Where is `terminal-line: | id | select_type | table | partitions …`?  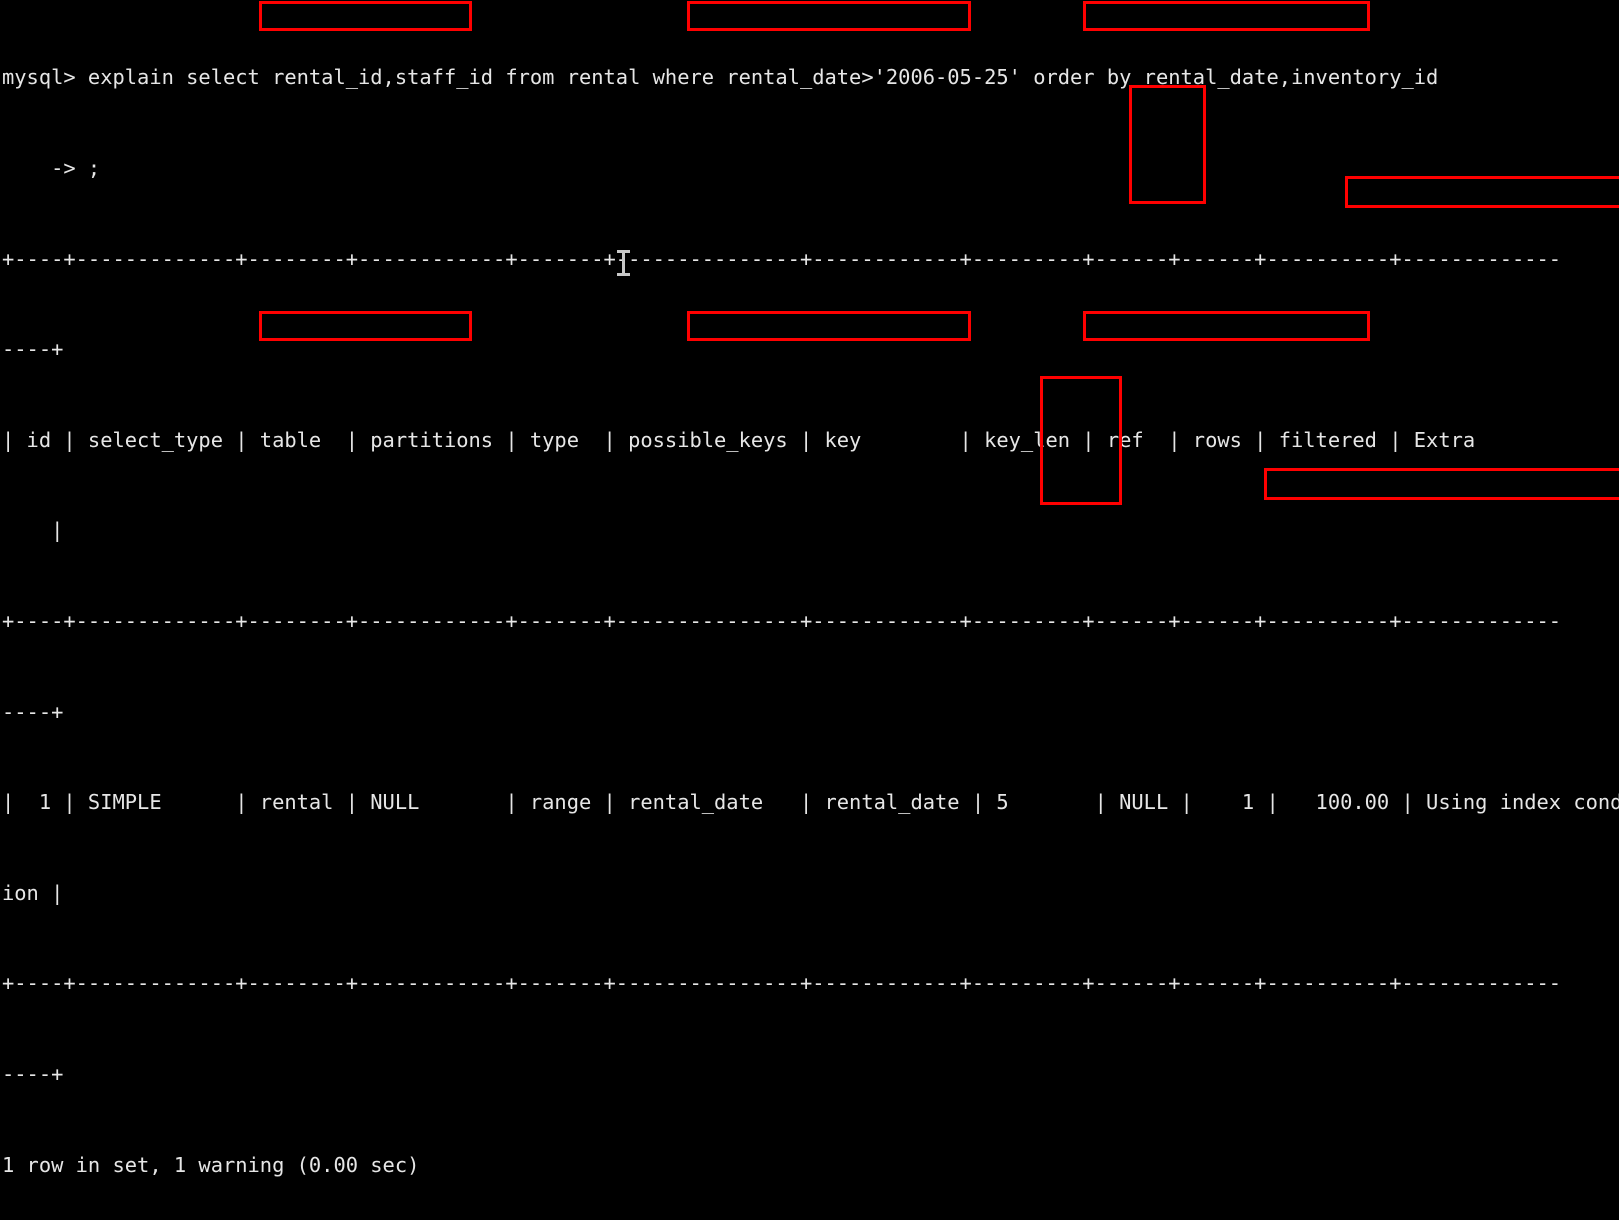 terminal-line: | id | select_type | table | partitions … is located at coordinates (782, 439).